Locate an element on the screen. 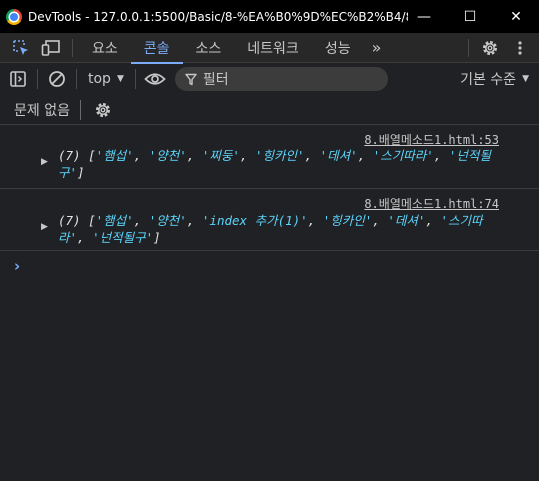 The image size is (539, 481). array-item: 'index 추가(1)' is located at coordinates (254, 220).